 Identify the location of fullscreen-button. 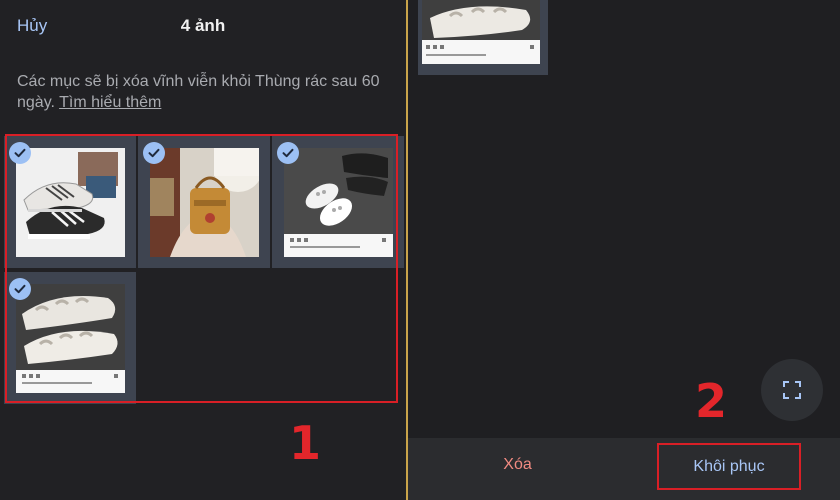
(792, 390).